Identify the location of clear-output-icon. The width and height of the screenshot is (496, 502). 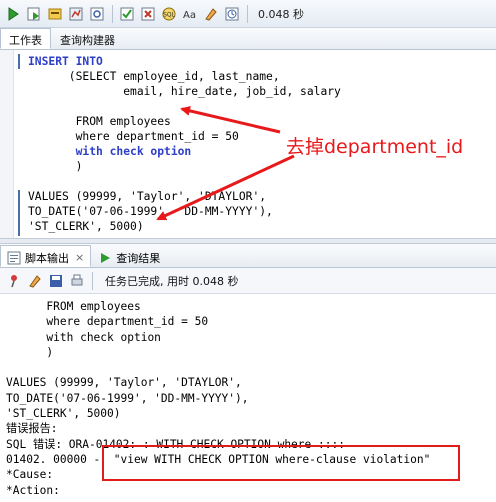
(35, 281).